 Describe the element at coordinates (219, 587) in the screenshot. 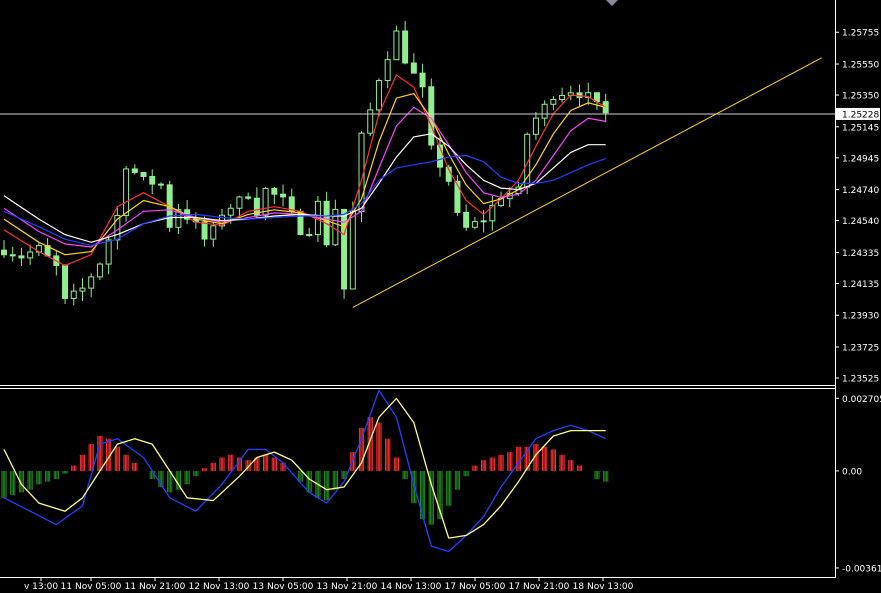

I see `time-tick-label: 12 Nov 13:00` at that location.